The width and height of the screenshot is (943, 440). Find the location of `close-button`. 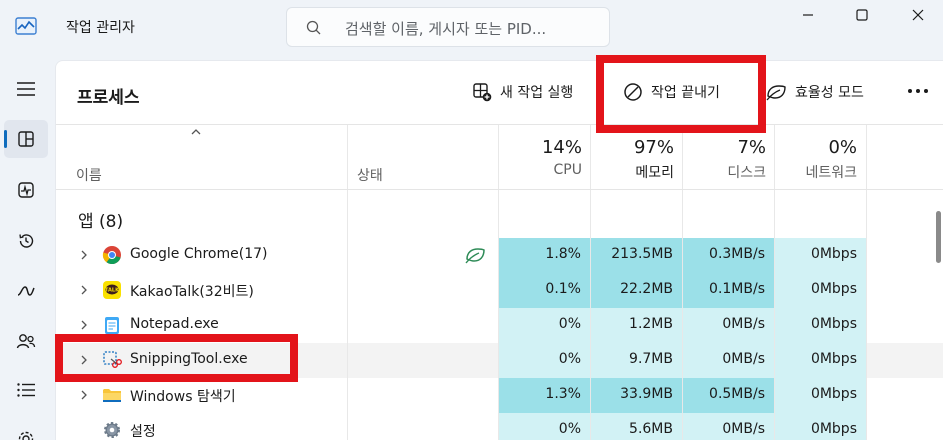

close-button is located at coordinates (918, 15).